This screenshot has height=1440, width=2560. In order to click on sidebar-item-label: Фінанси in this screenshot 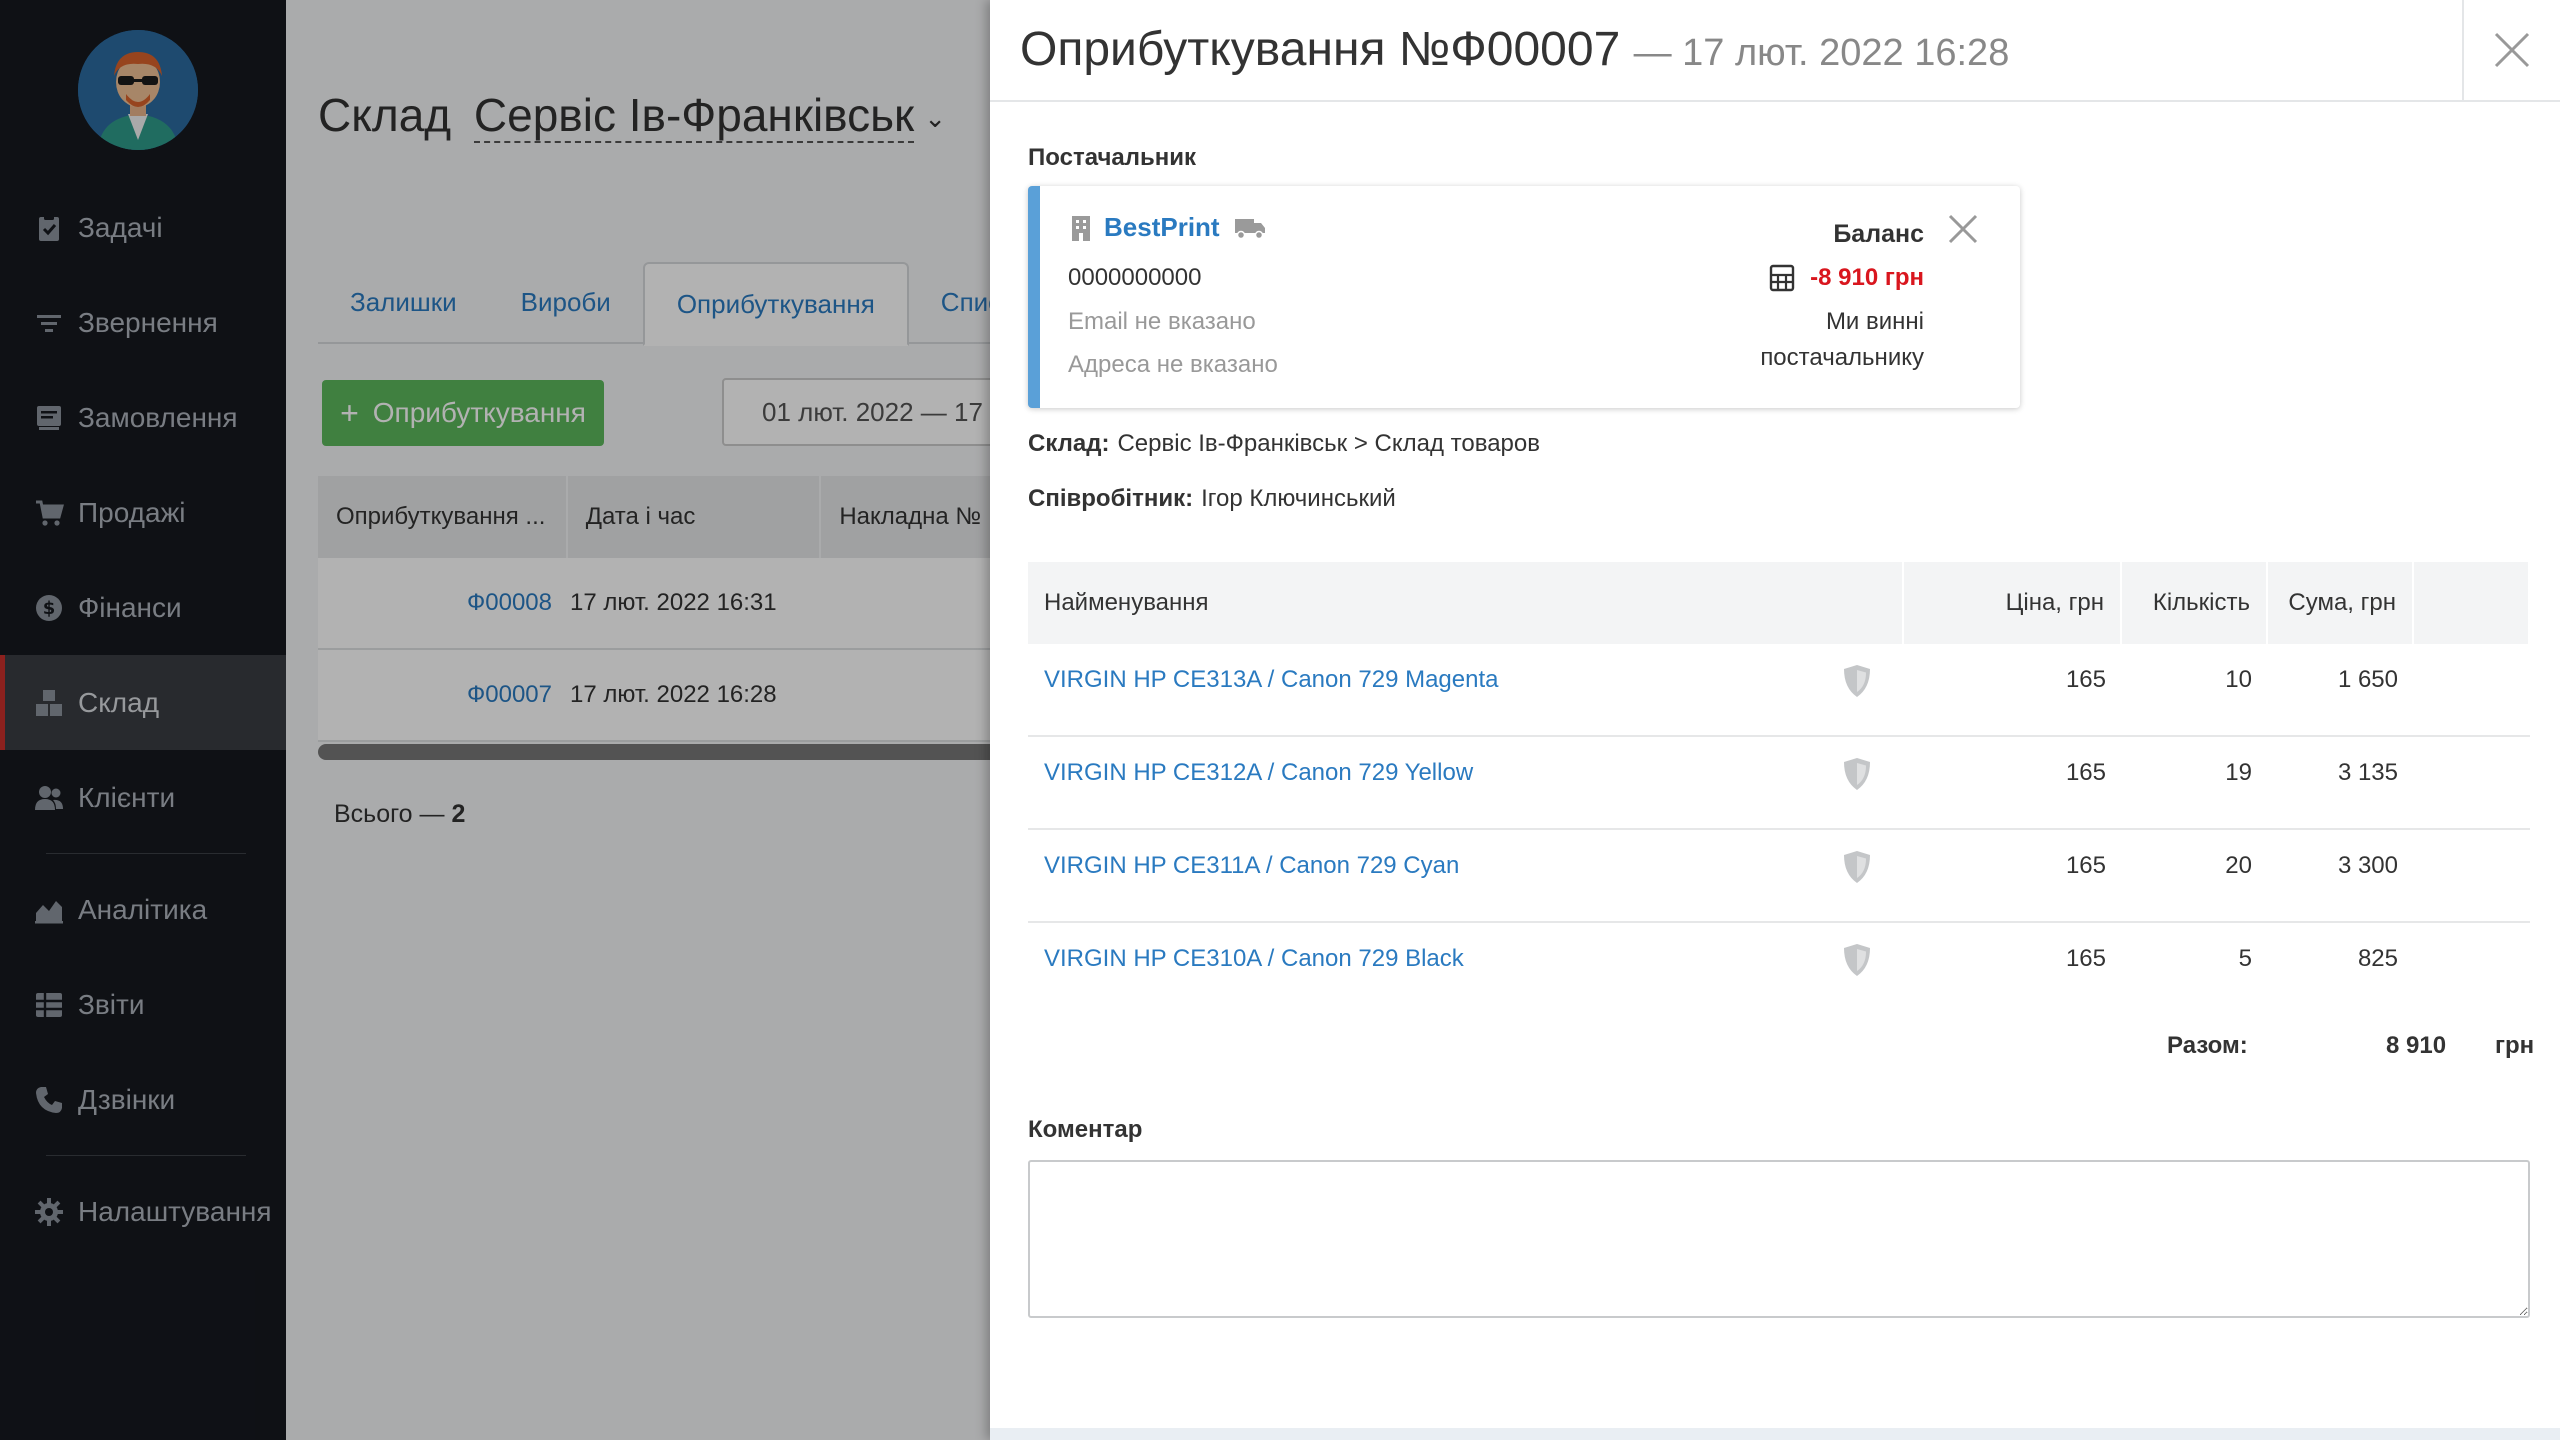, I will do `click(130, 607)`.